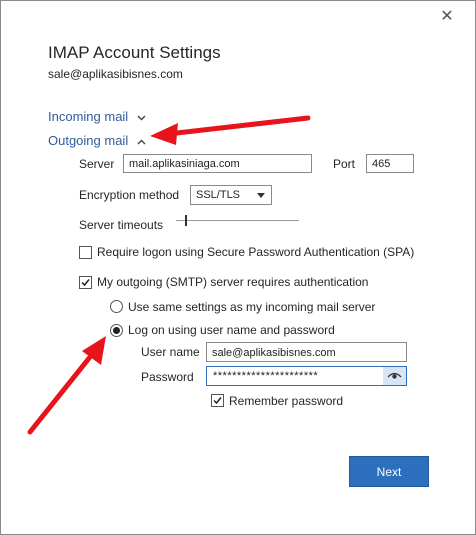 This screenshot has height=535, width=476. What do you see at coordinates (97, 164) in the screenshot?
I see `server-label: Server` at bounding box center [97, 164].